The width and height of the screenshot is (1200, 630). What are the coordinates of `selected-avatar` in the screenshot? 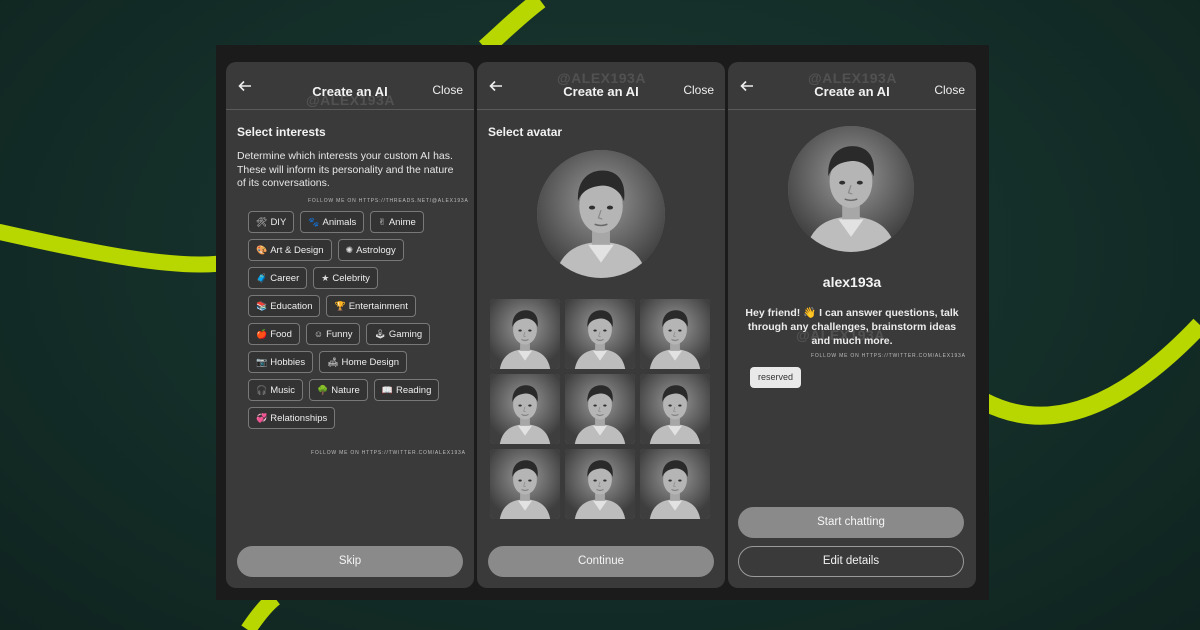 It's located at (601, 214).